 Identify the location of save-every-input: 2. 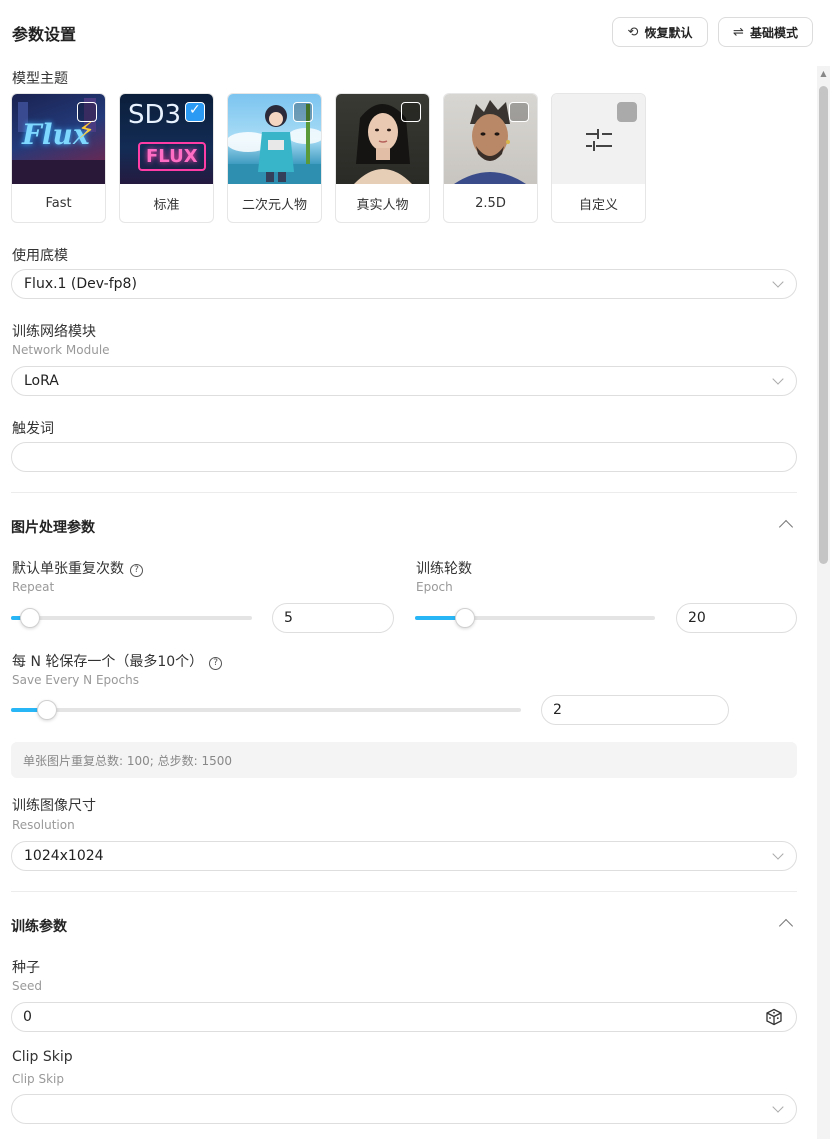
(635, 710).